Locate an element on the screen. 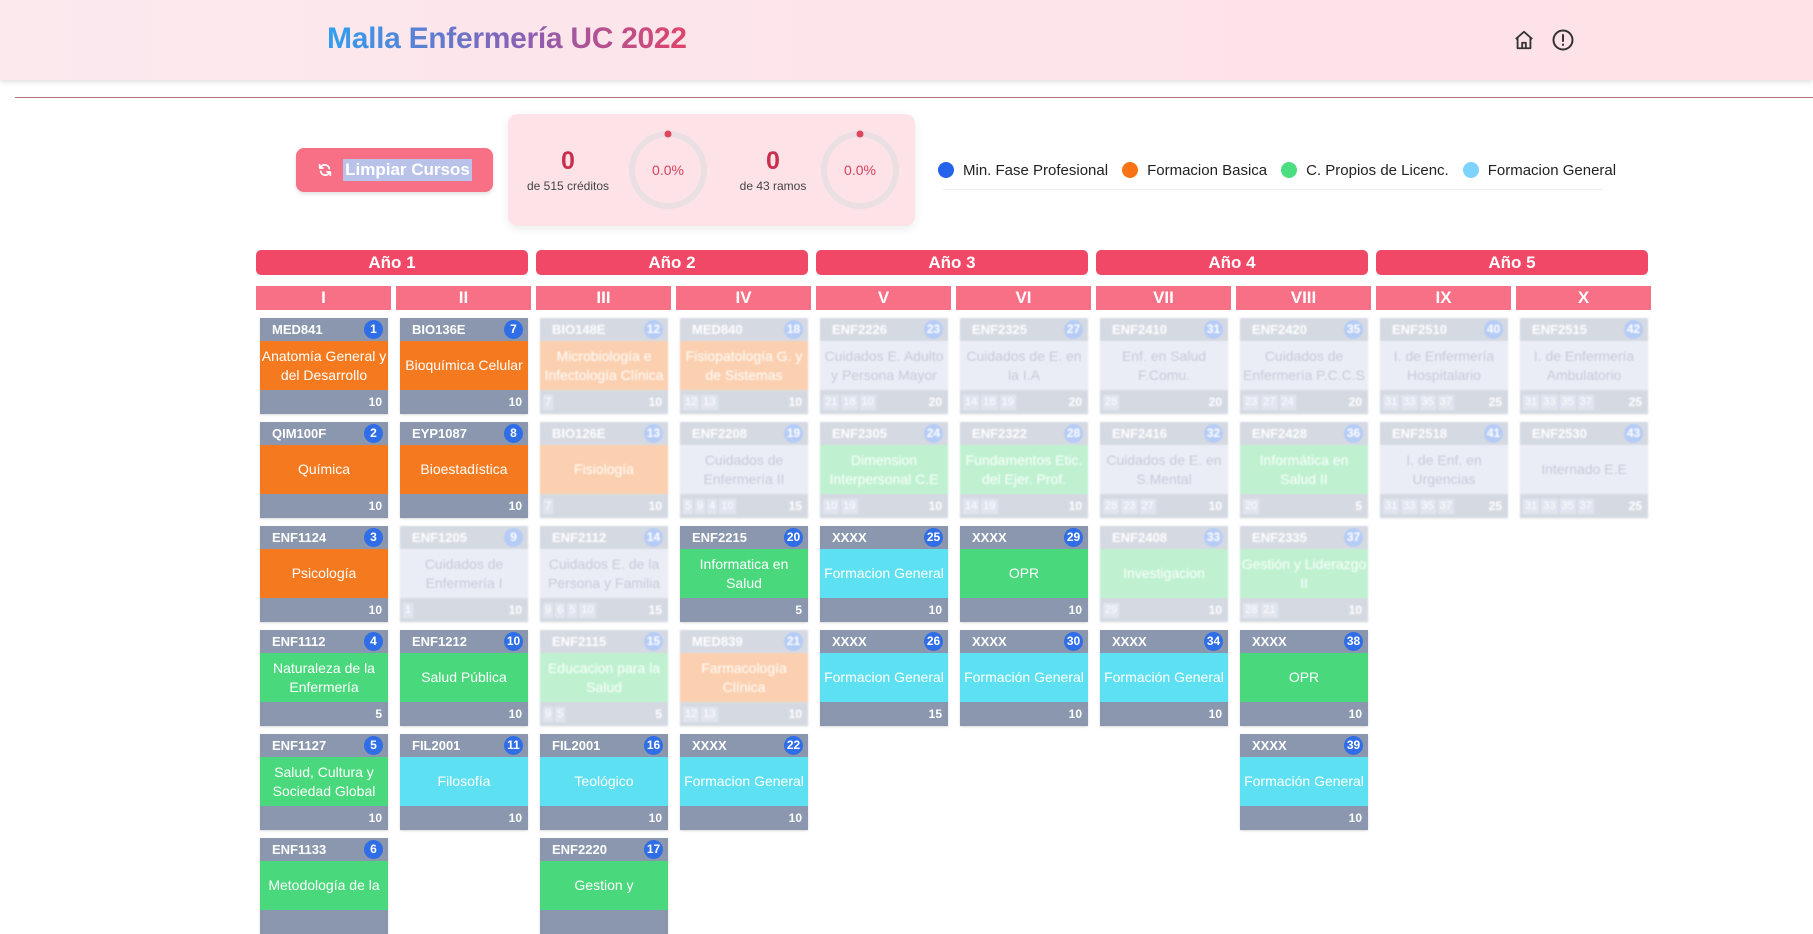  course-number-badge: 29 is located at coordinates (1073, 537).